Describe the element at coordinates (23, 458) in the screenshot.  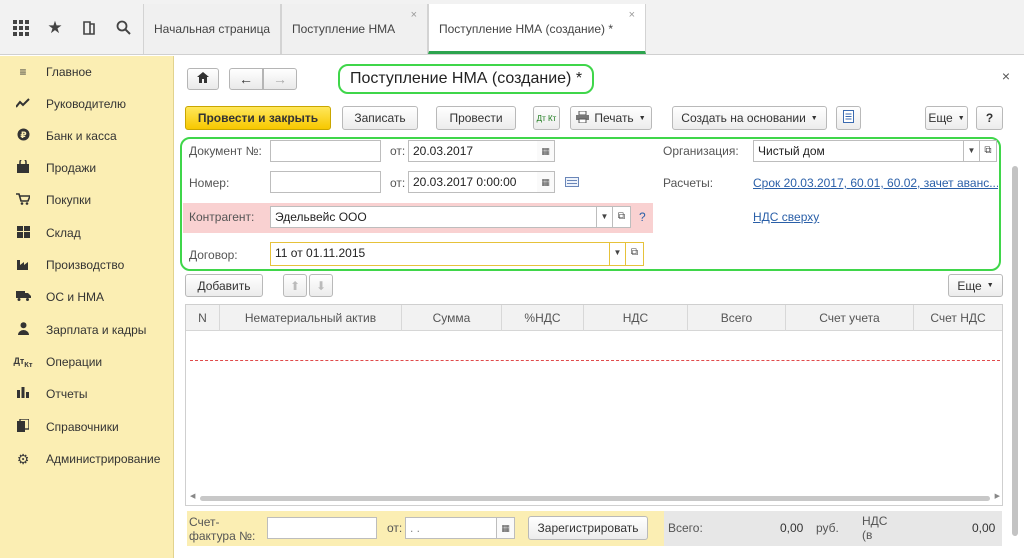
I see `gear-icon: ⚙` at that location.